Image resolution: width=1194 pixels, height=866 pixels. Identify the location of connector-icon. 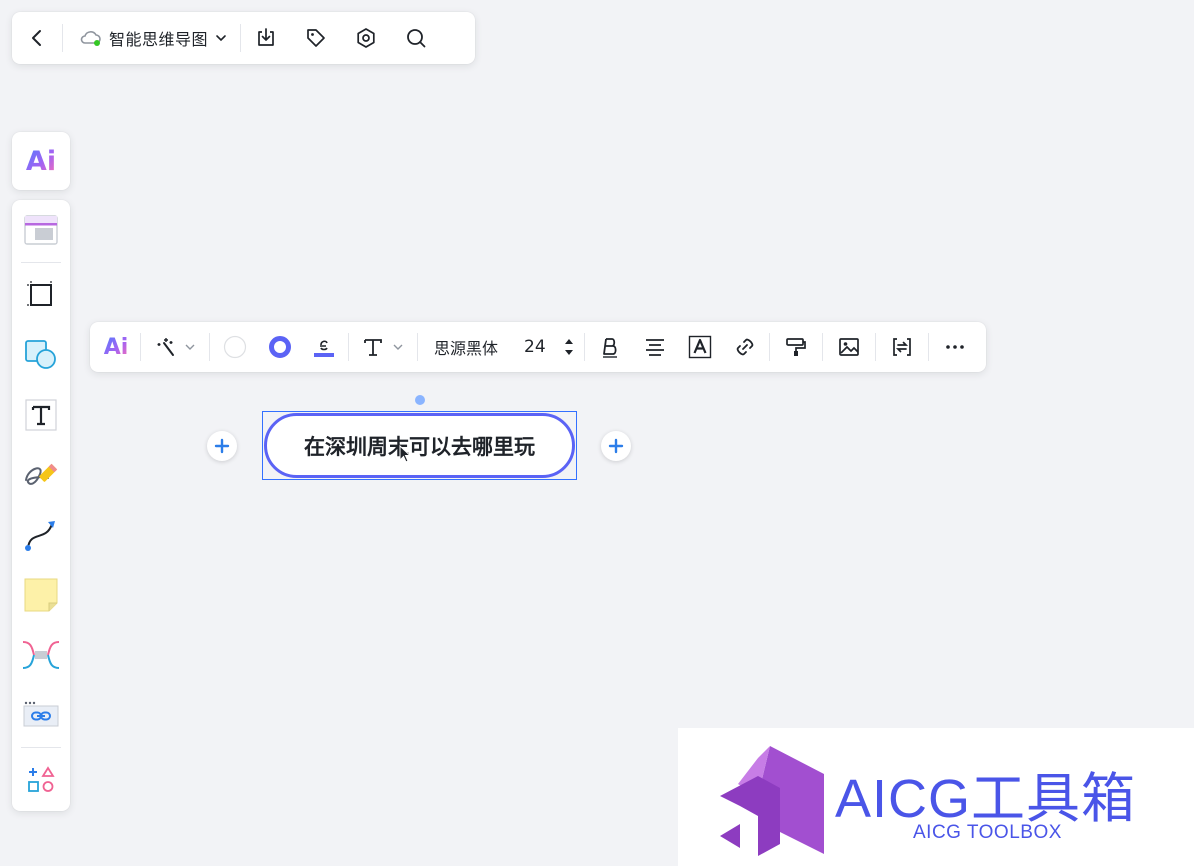
(40, 536).